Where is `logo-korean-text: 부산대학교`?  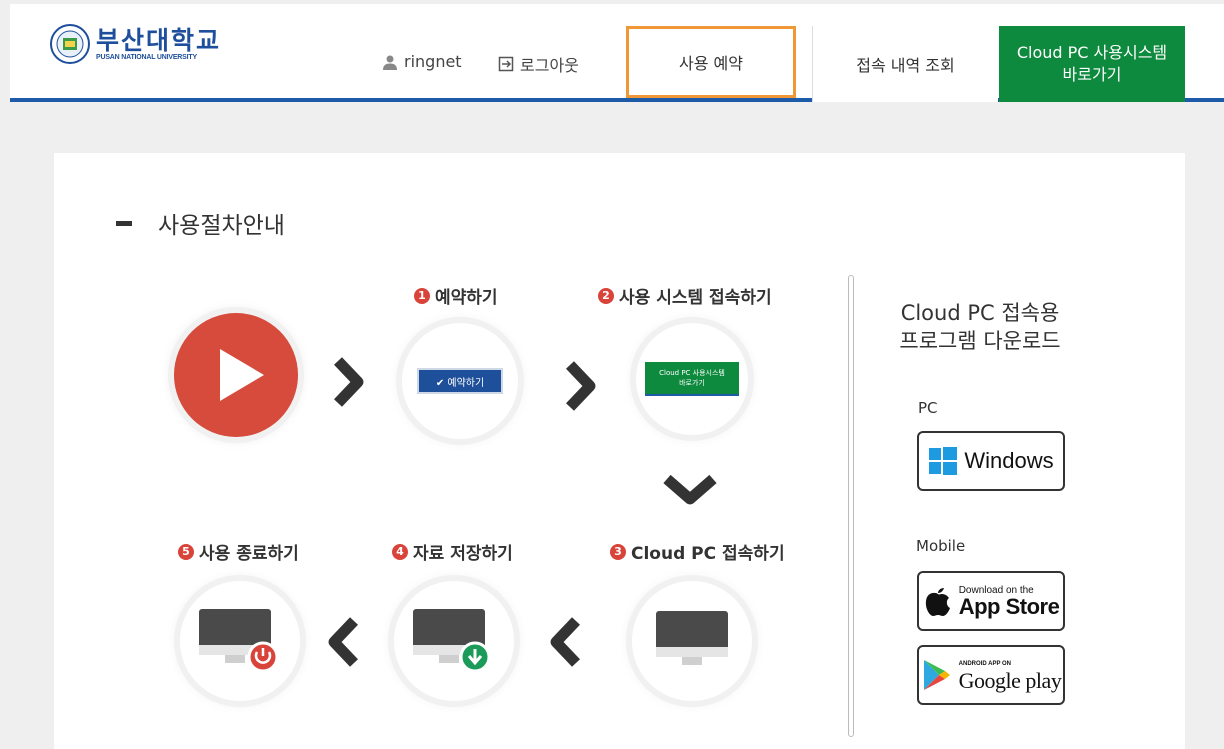
logo-korean-text: 부산대학교 is located at coordinates (159, 40).